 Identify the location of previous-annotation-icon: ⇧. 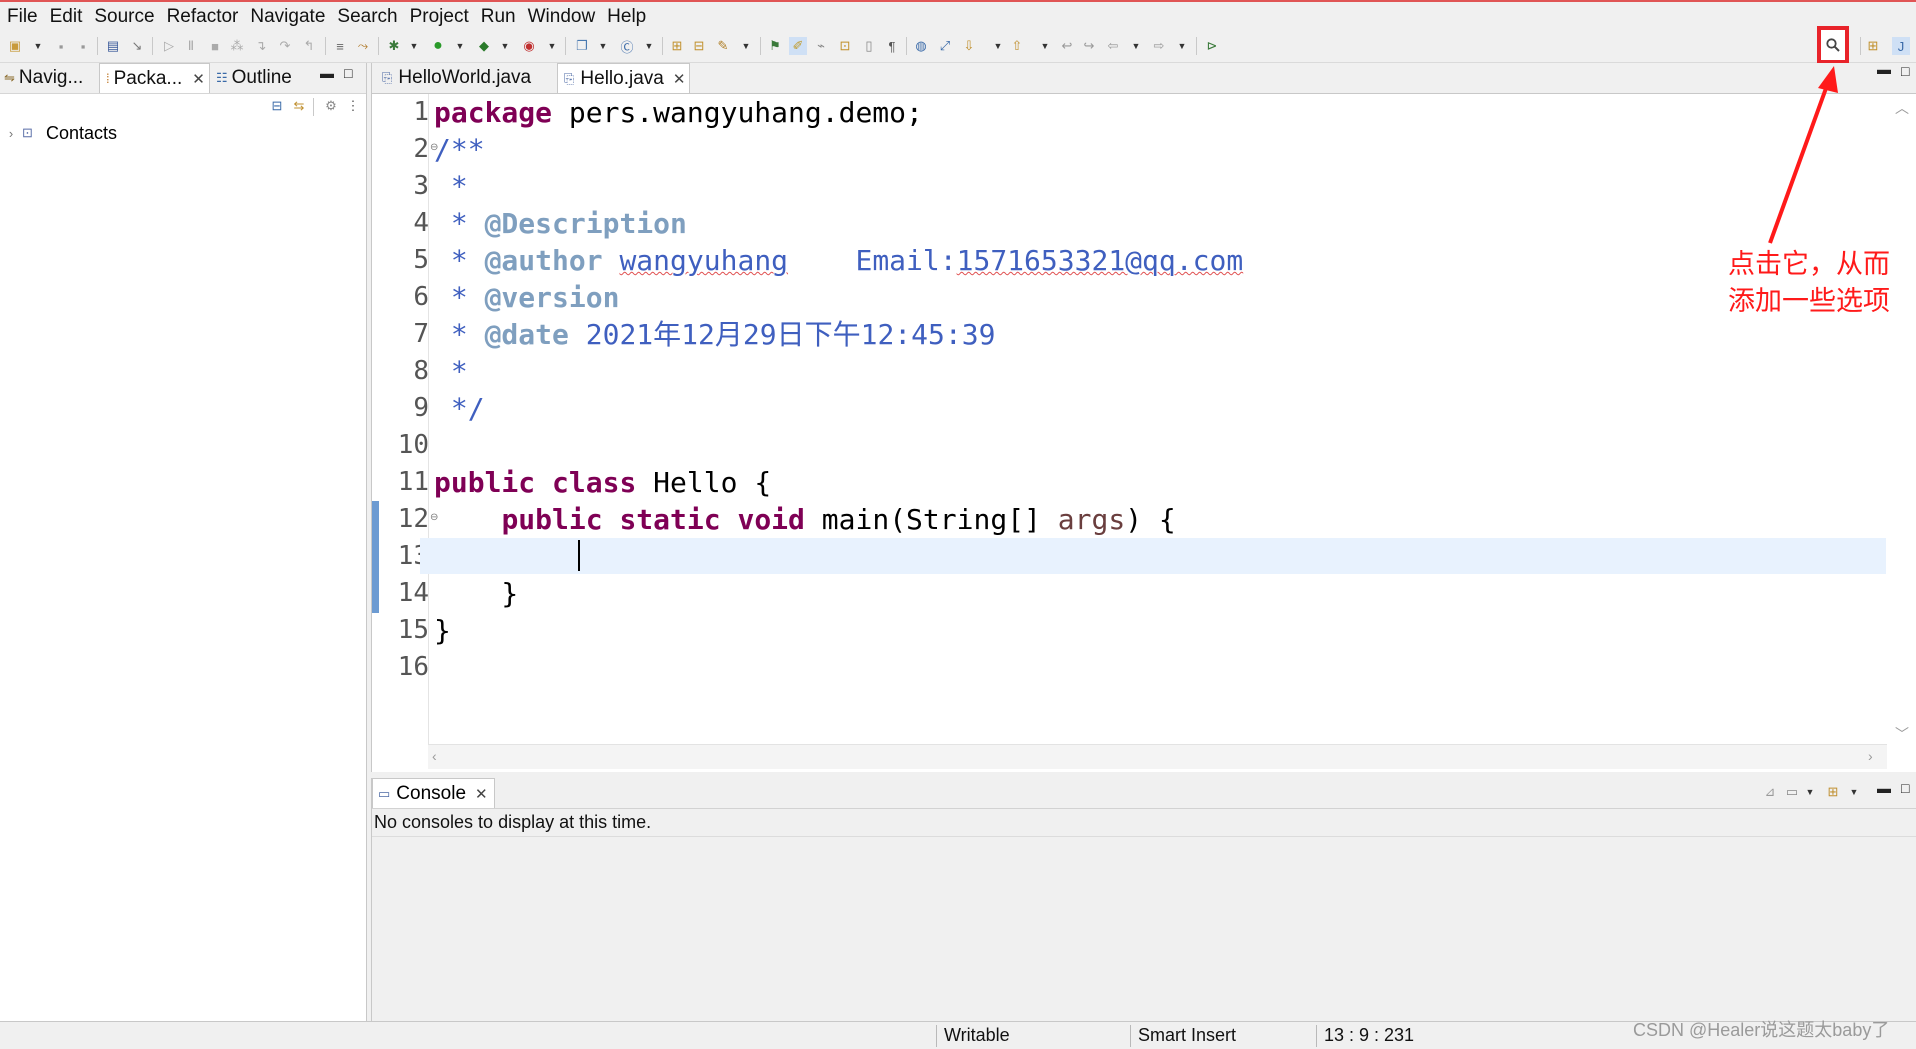
(1017, 46).